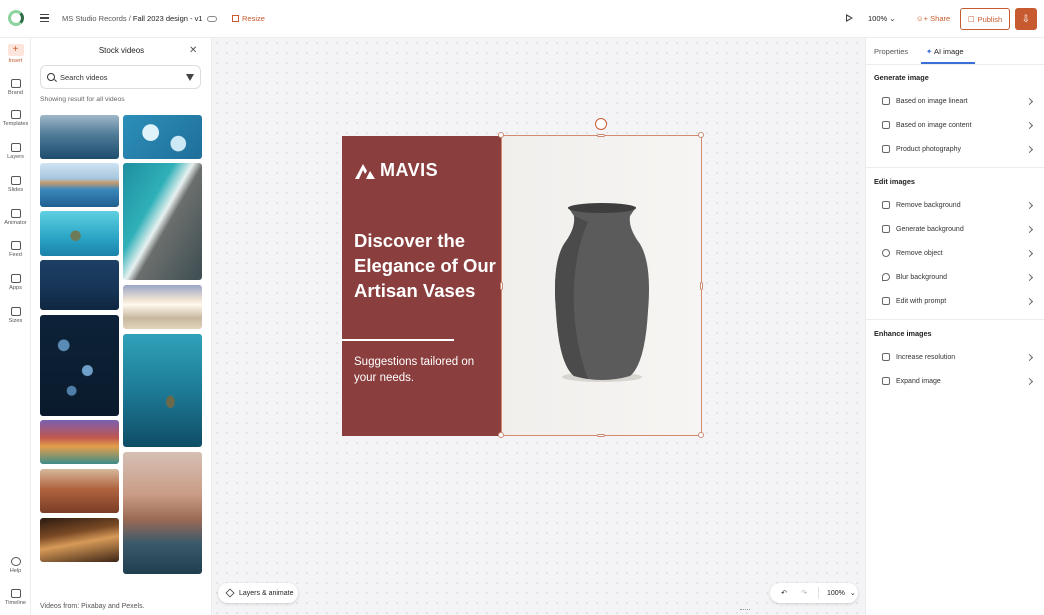 This screenshot has width=1044, height=615. I want to click on menu-item-blur-background: Blur background, so click(955, 277).